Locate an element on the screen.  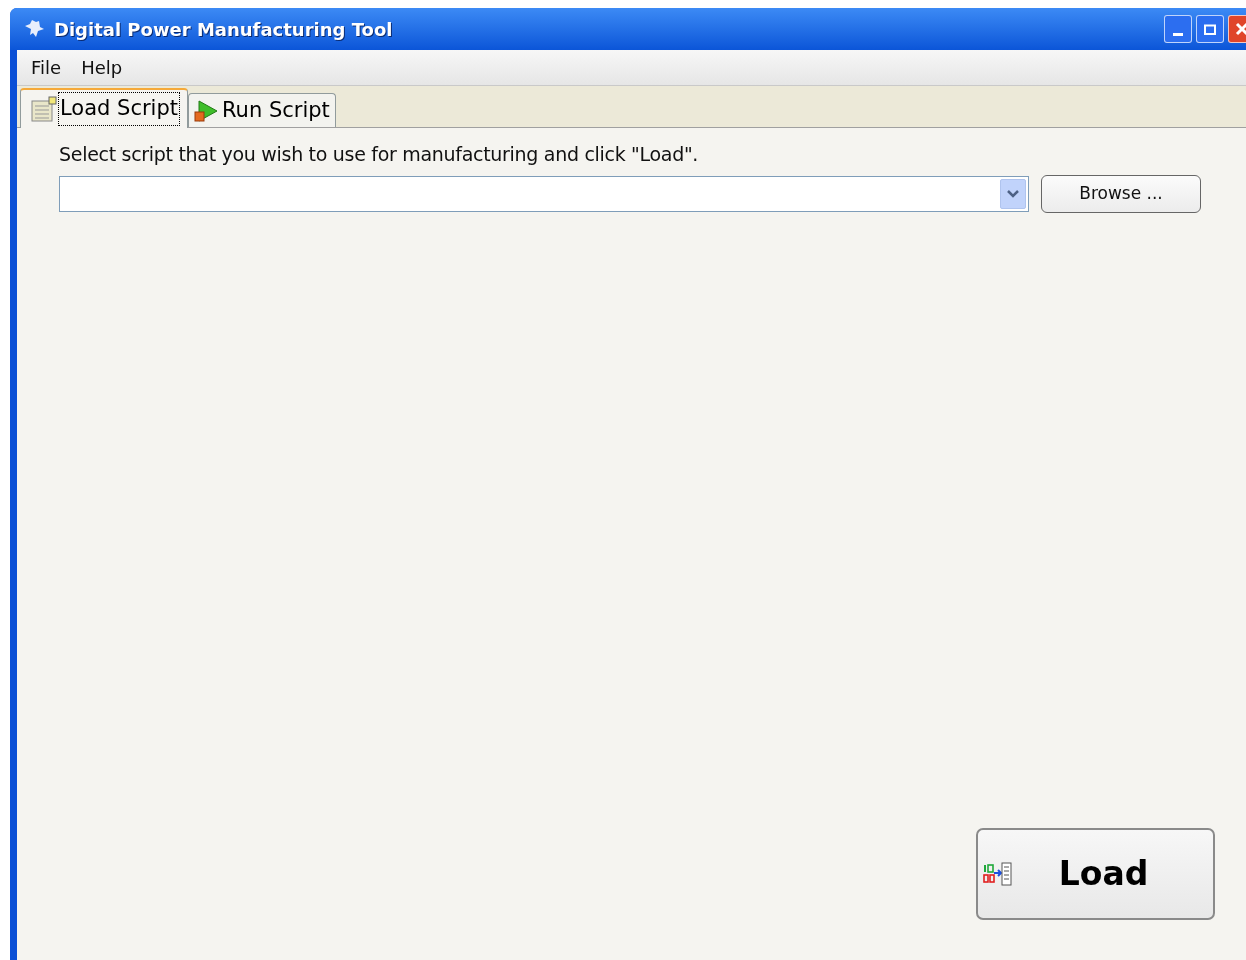
load-button: Load is located at coordinates (1095, 874).